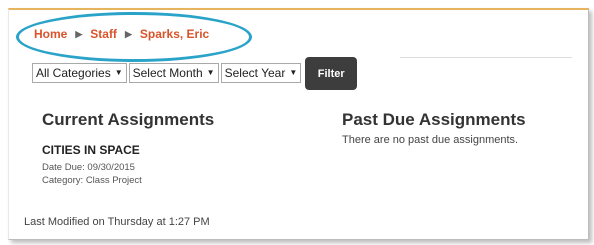 This screenshot has width=594, height=245. What do you see at coordinates (486, 57) in the screenshot?
I see `divider` at bounding box center [486, 57].